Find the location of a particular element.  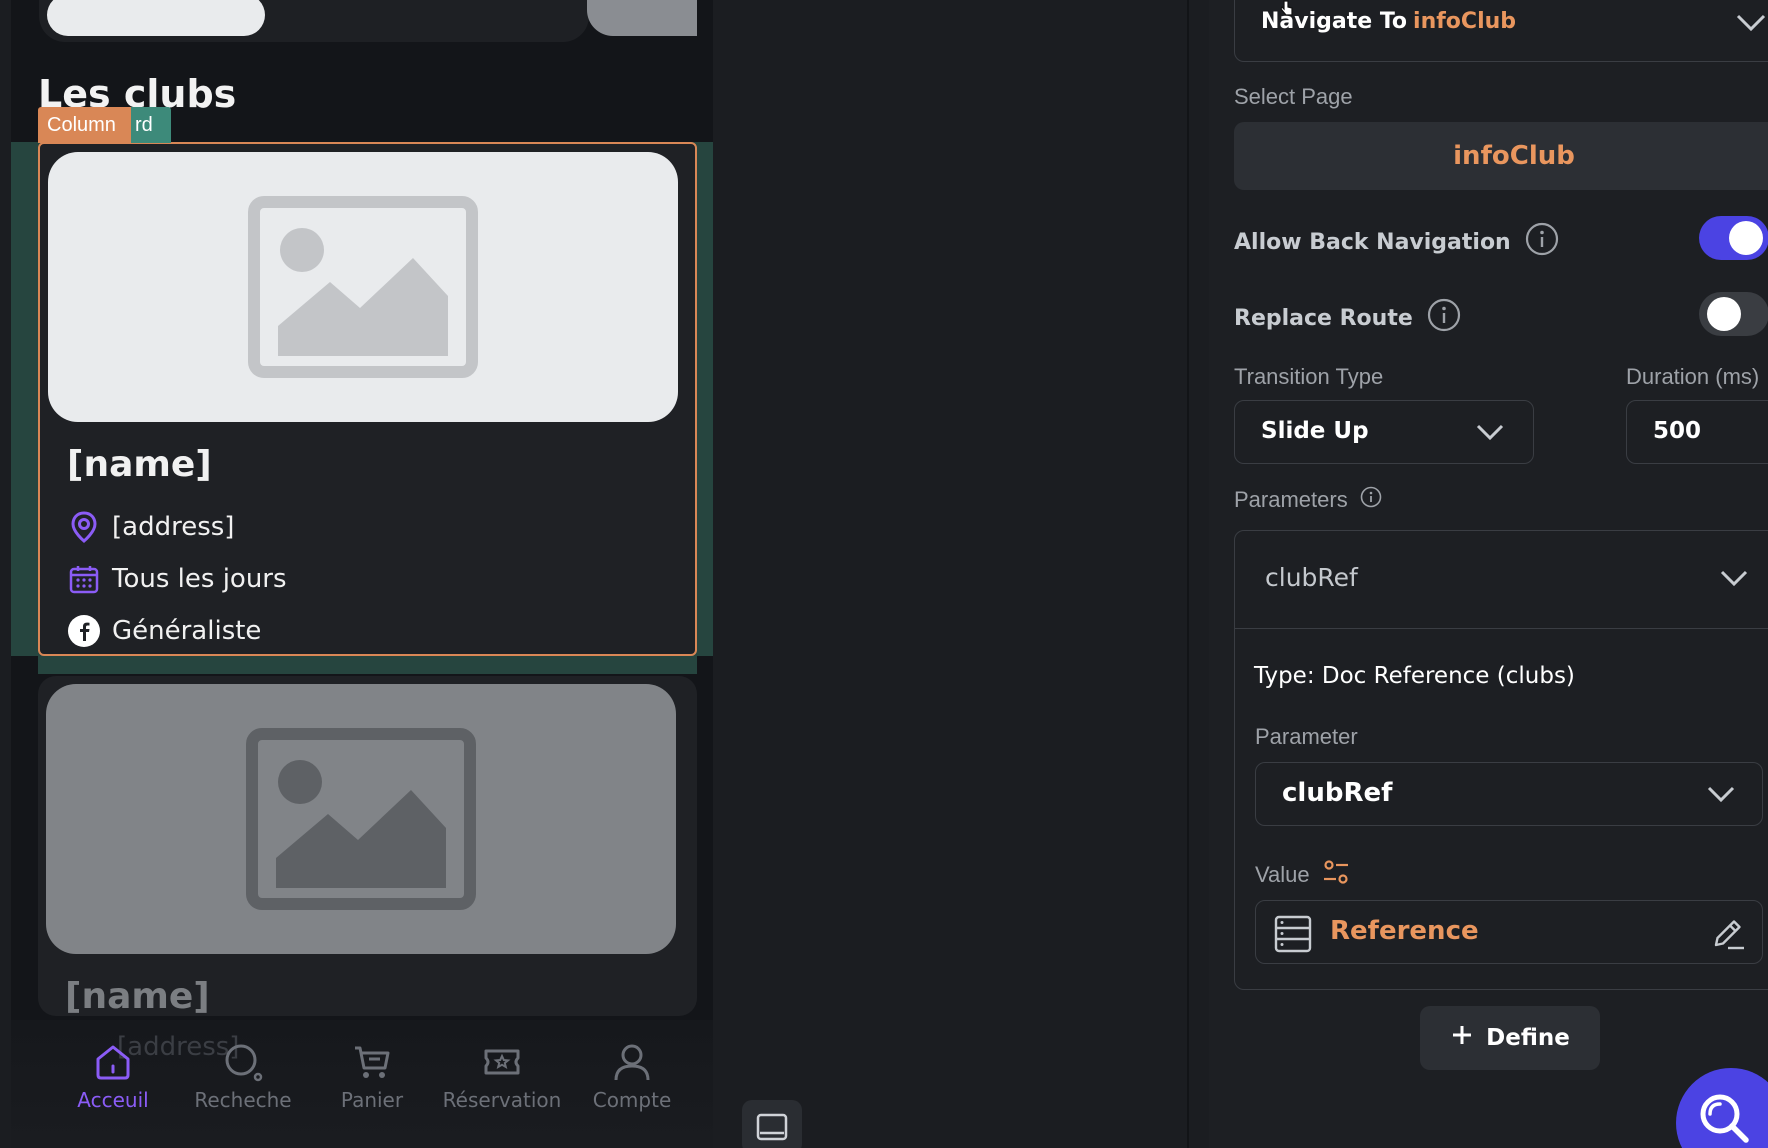

parameter-label: Parameter is located at coordinates (1306, 736).